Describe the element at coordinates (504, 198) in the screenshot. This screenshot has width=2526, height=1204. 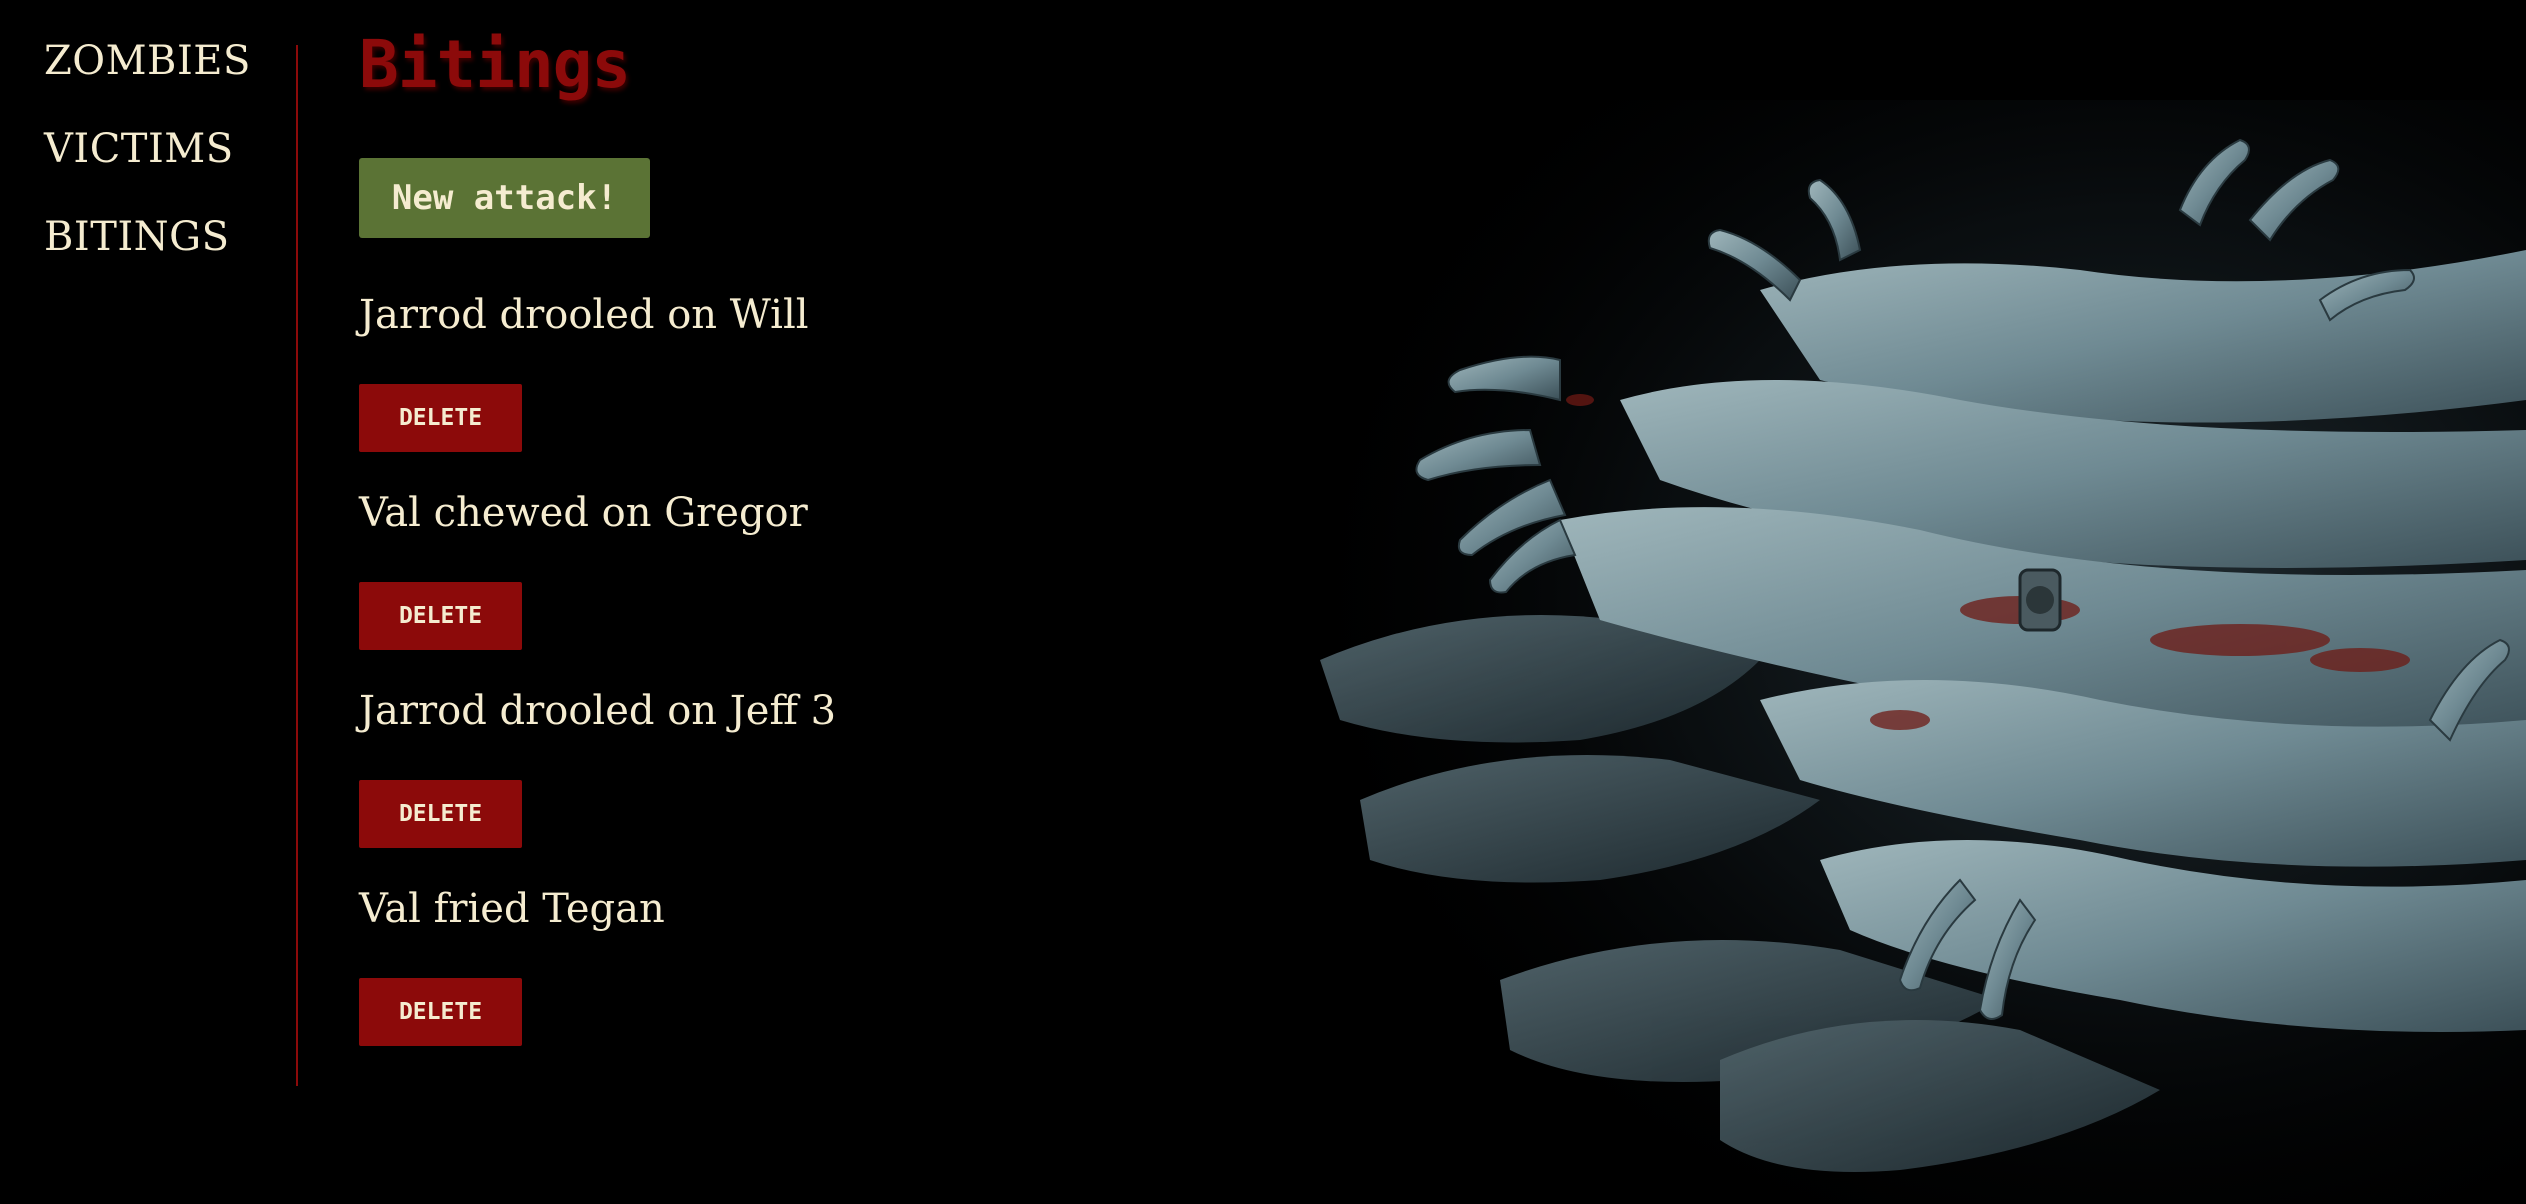
I see `new-attack-button: New attack!` at that location.